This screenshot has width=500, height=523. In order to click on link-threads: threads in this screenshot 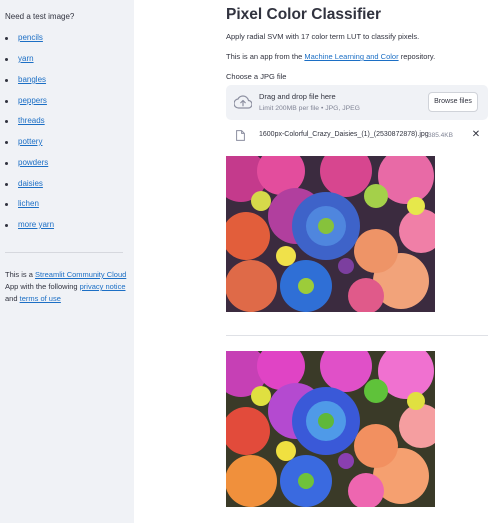, I will do `click(31, 120)`.